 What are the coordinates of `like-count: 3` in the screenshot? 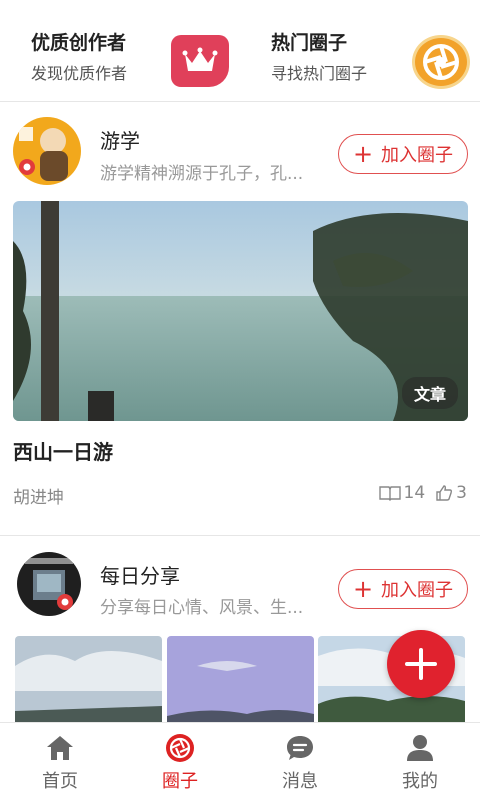 It's located at (451, 493).